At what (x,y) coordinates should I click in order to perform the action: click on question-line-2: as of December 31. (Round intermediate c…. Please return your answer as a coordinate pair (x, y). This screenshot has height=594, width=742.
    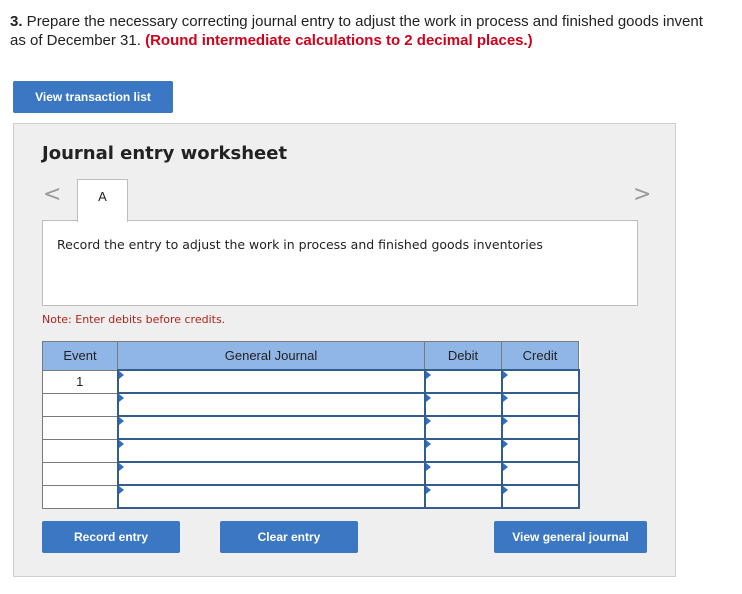
    Looking at the image, I should click on (376, 40).